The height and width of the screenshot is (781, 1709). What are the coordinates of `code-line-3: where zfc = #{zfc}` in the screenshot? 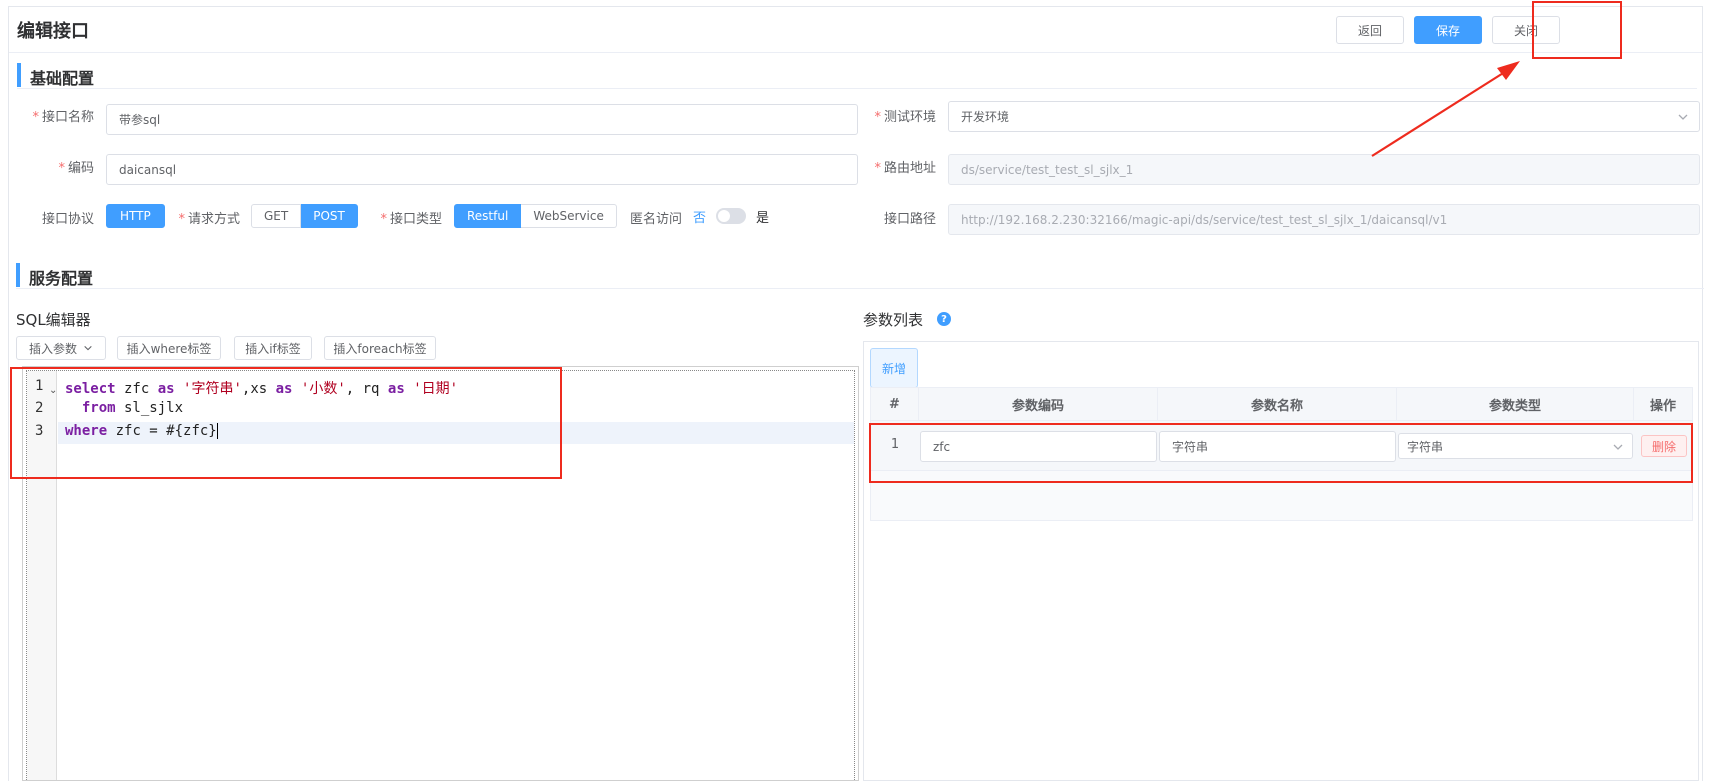 It's located at (141, 431).